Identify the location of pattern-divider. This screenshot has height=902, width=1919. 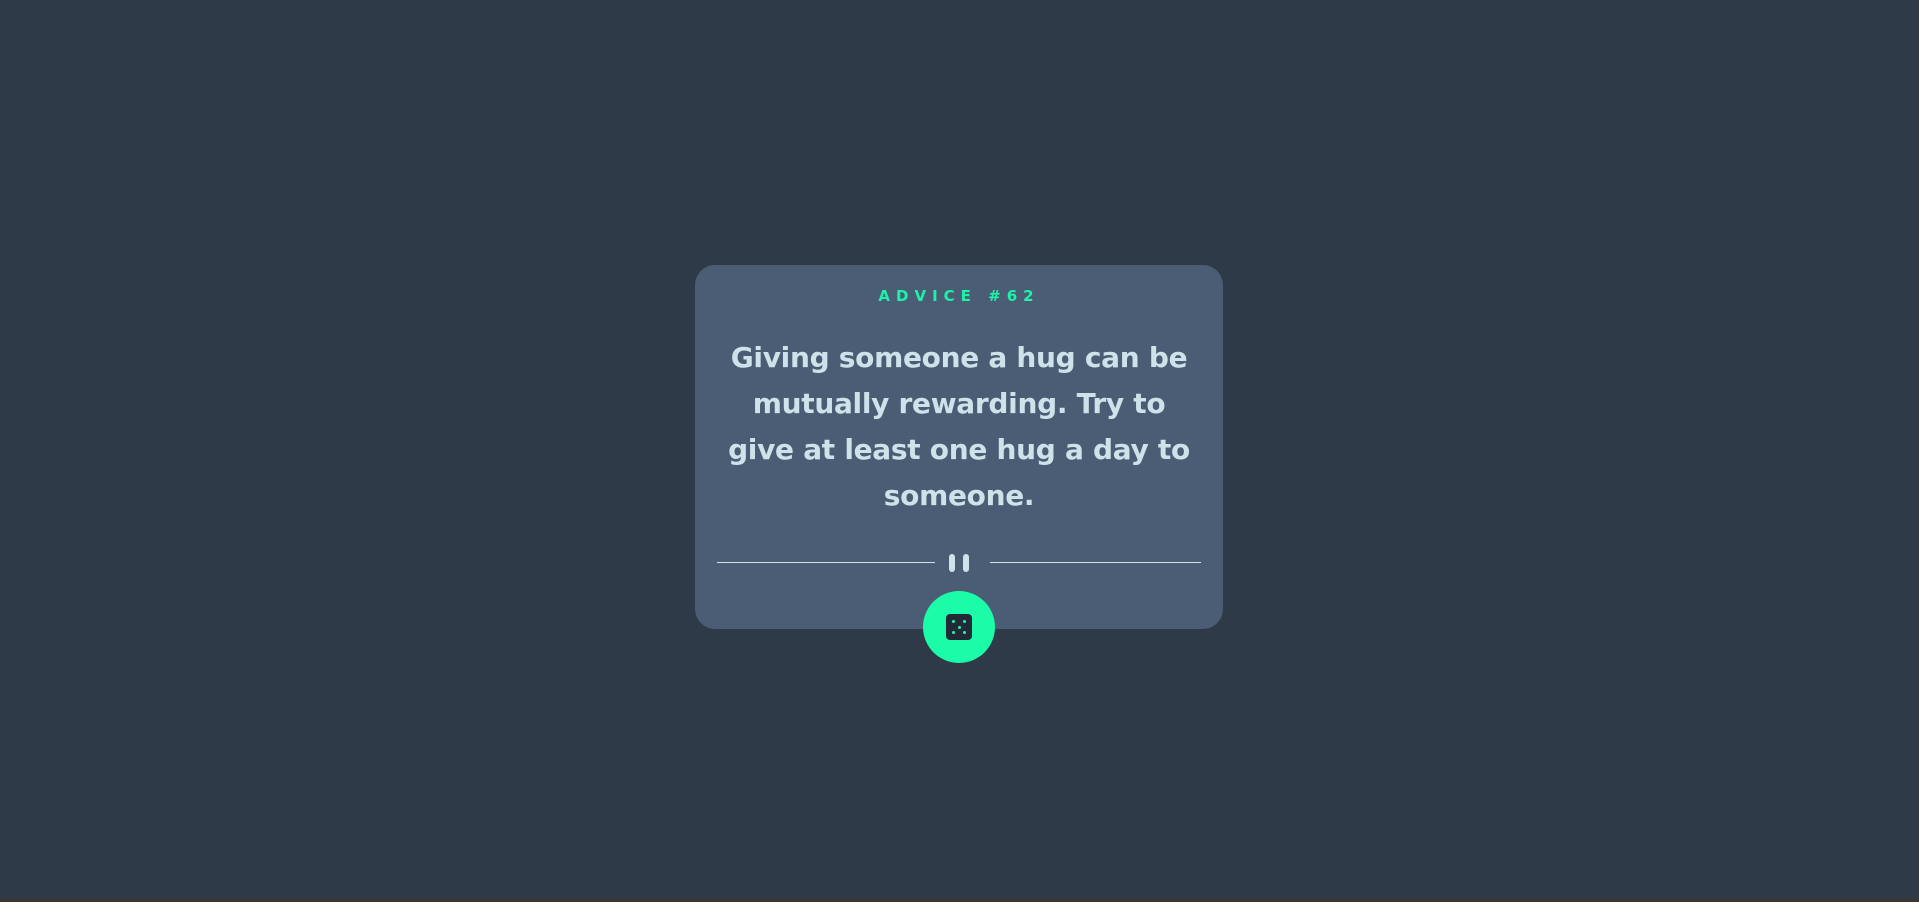
(959, 563).